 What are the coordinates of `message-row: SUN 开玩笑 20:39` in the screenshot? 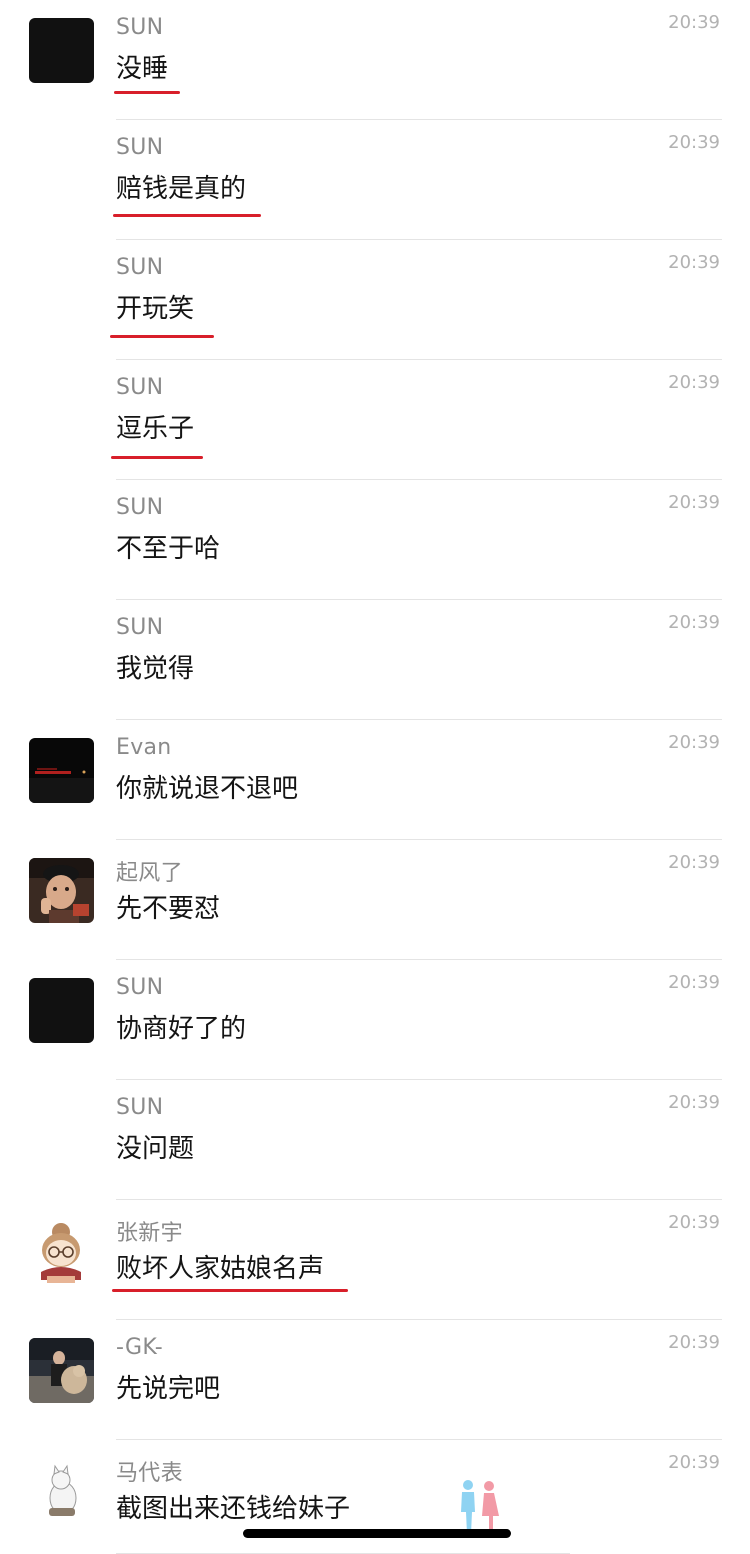 It's located at (375, 300).